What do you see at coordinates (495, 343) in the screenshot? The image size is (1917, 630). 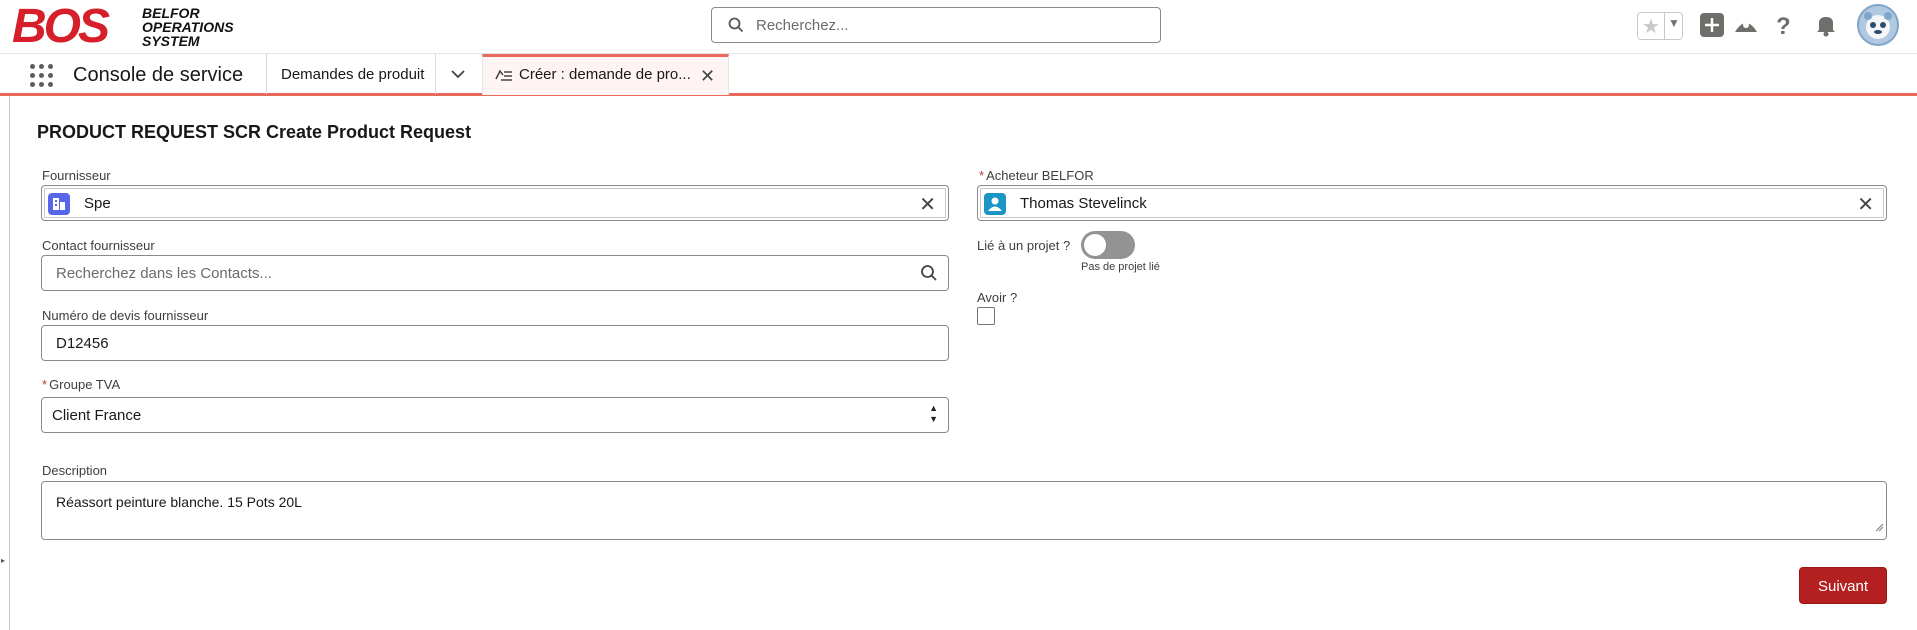 I see `quote-number-input: D12456` at bounding box center [495, 343].